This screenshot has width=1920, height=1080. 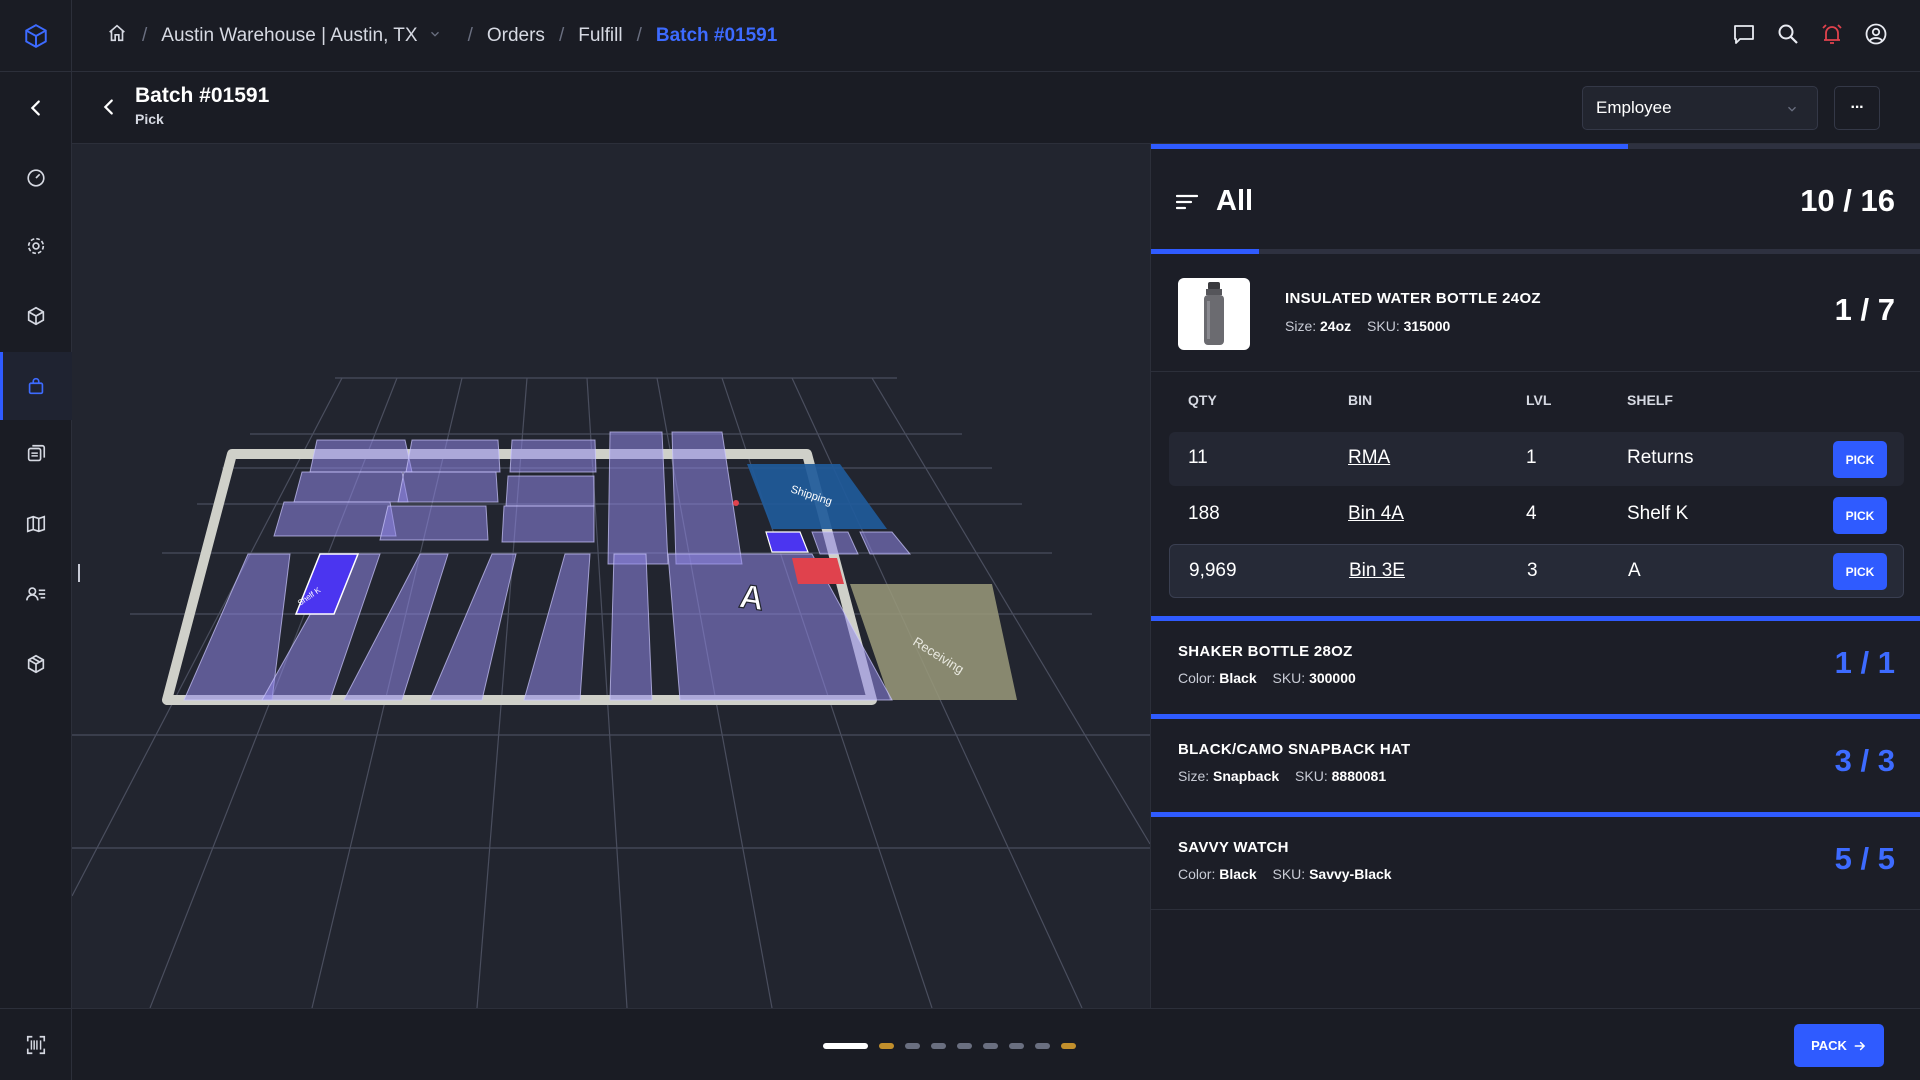 I want to click on meta-value: Snapback, so click(x=1246, y=776).